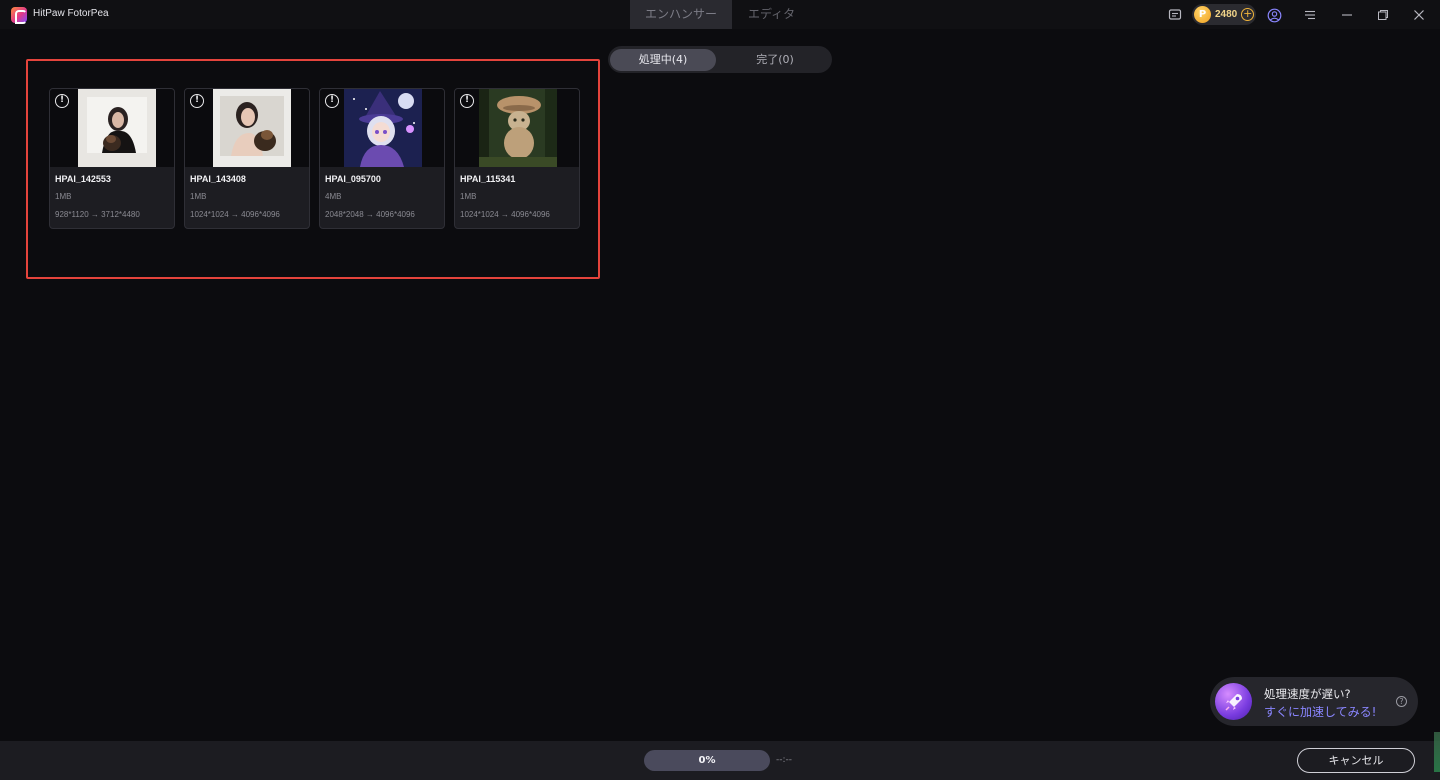 The image size is (1440, 780). What do you see at coordinates (370, 214) in the screenshot?
I see `card-resolution: 2048*2048 → 4096*4096` at bounding box center [370, 214].